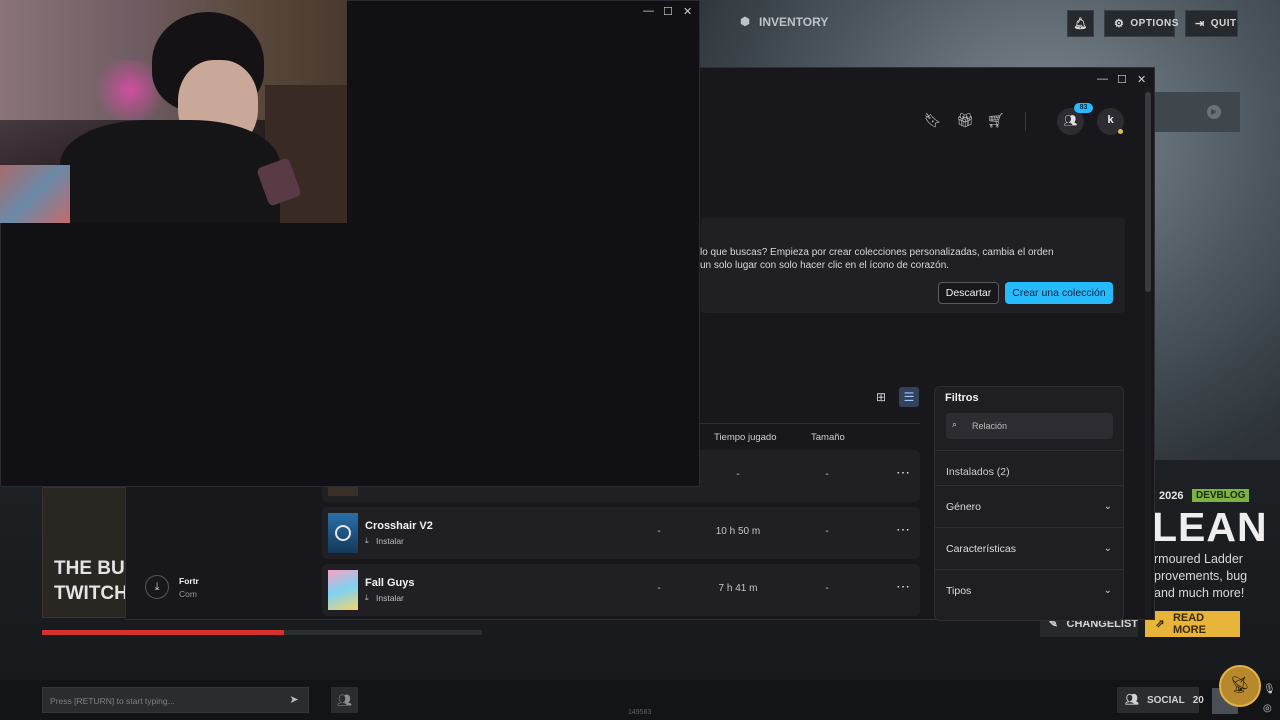 The width and height of the screenshot is (1280, 720). Describe the element at coordinates (85, 552) in the screenshot. I see `promo-tile: THE BU TWITCH` at that location.